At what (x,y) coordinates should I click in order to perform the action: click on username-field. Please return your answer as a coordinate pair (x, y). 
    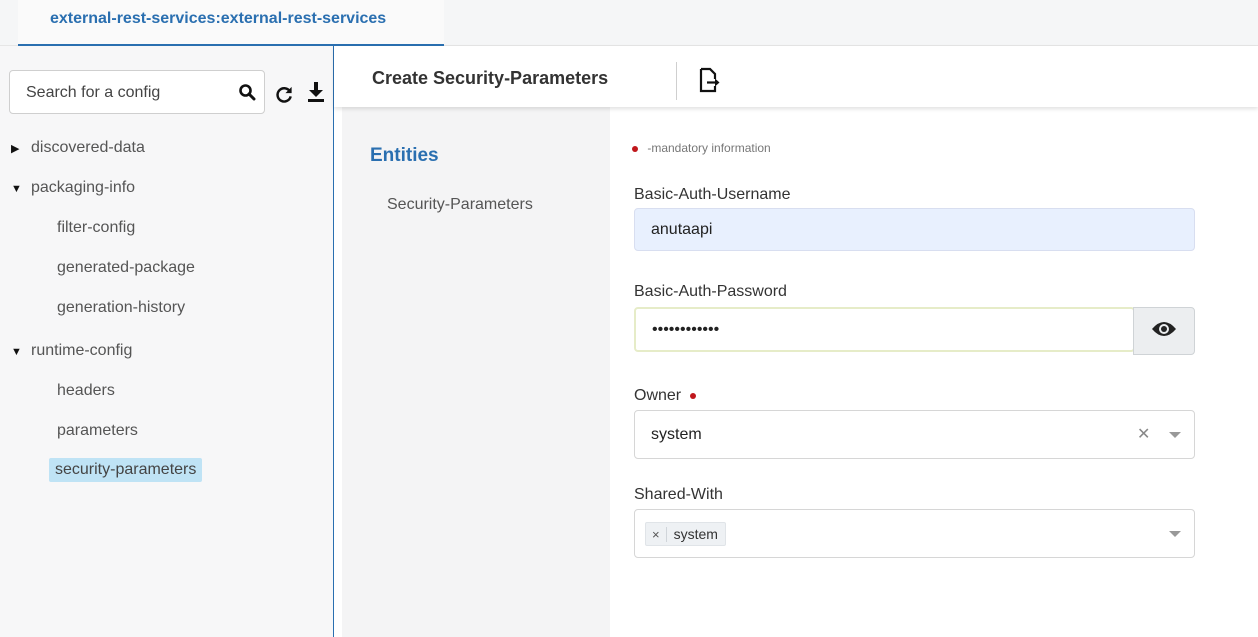
    Looking at the image, I should click on (914, 229).